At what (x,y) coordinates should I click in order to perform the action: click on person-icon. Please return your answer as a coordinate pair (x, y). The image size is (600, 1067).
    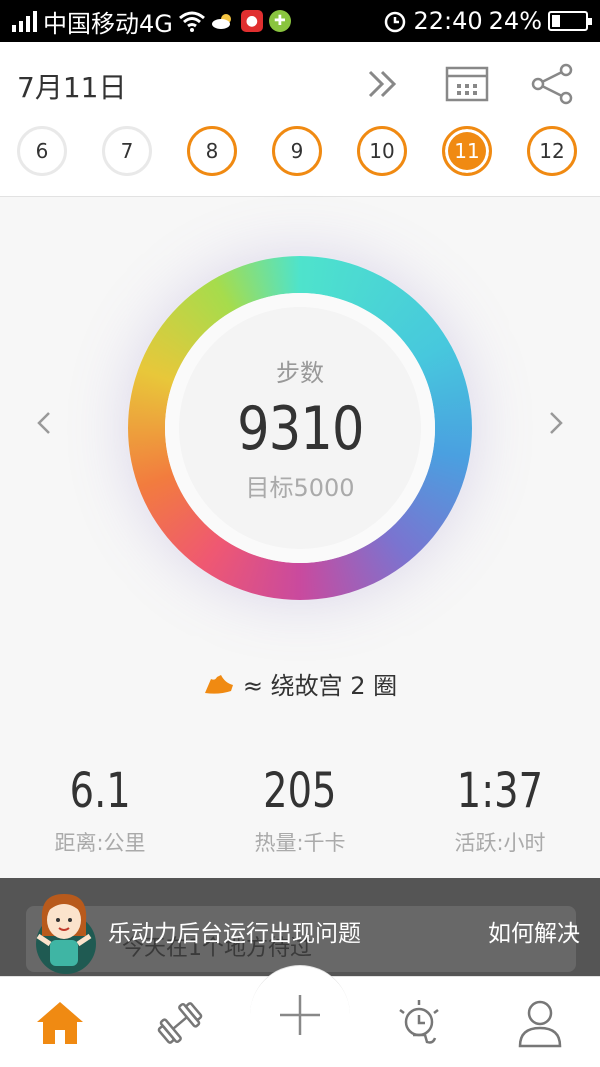
    Looking at the image, I should click on (540, 1024).